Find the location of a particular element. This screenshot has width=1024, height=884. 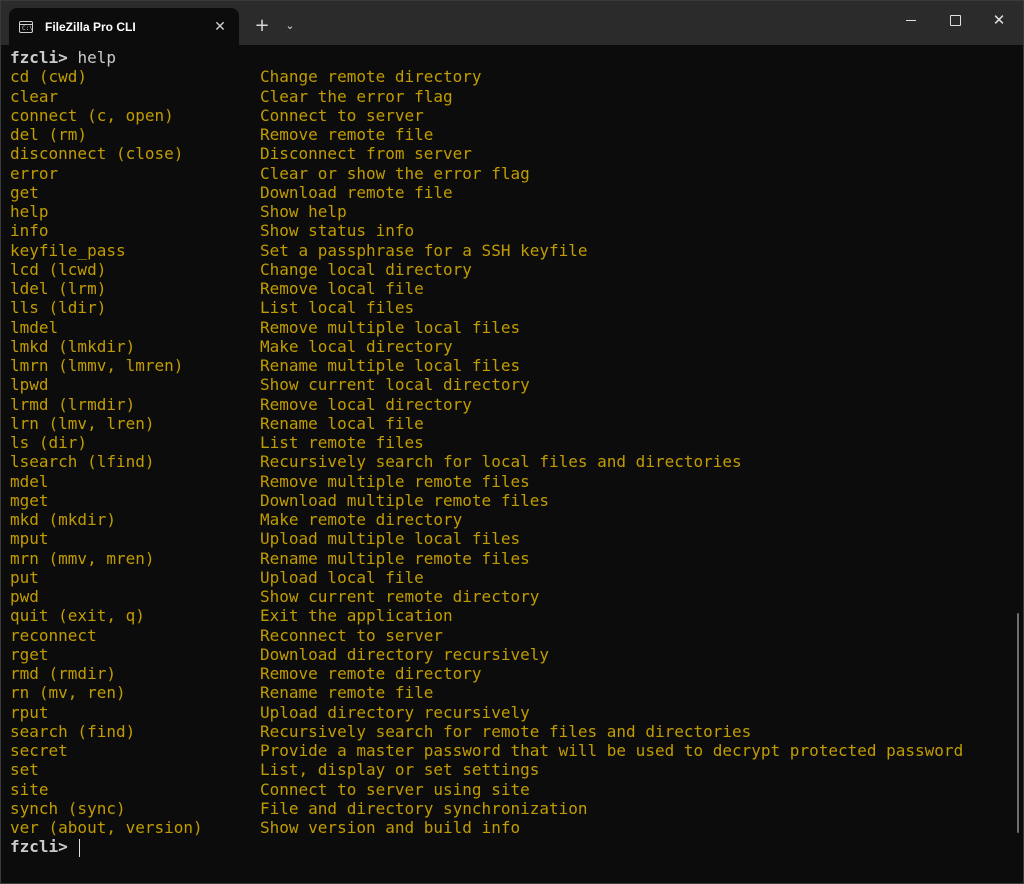

command-description: Clear the error flag is located at coordinates (356, 96).